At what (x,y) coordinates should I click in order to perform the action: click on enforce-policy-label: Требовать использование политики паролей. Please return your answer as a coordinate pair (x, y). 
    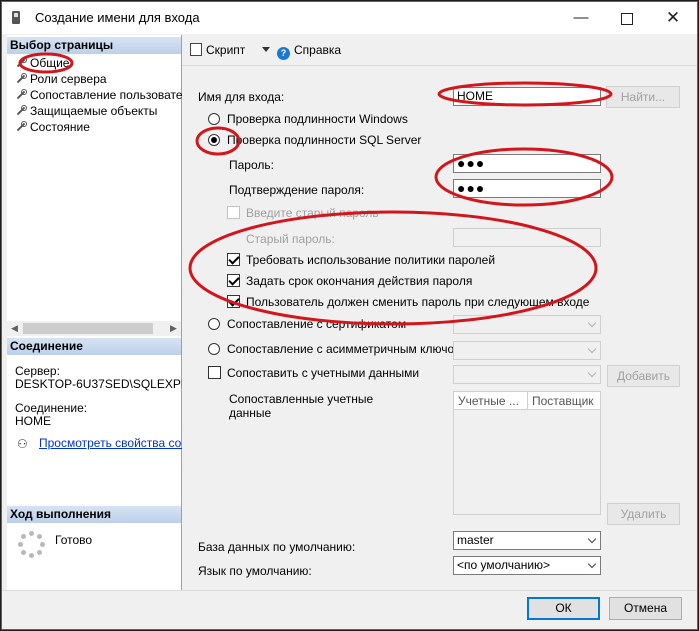
    Looking at the image, I should click on (371, 260).